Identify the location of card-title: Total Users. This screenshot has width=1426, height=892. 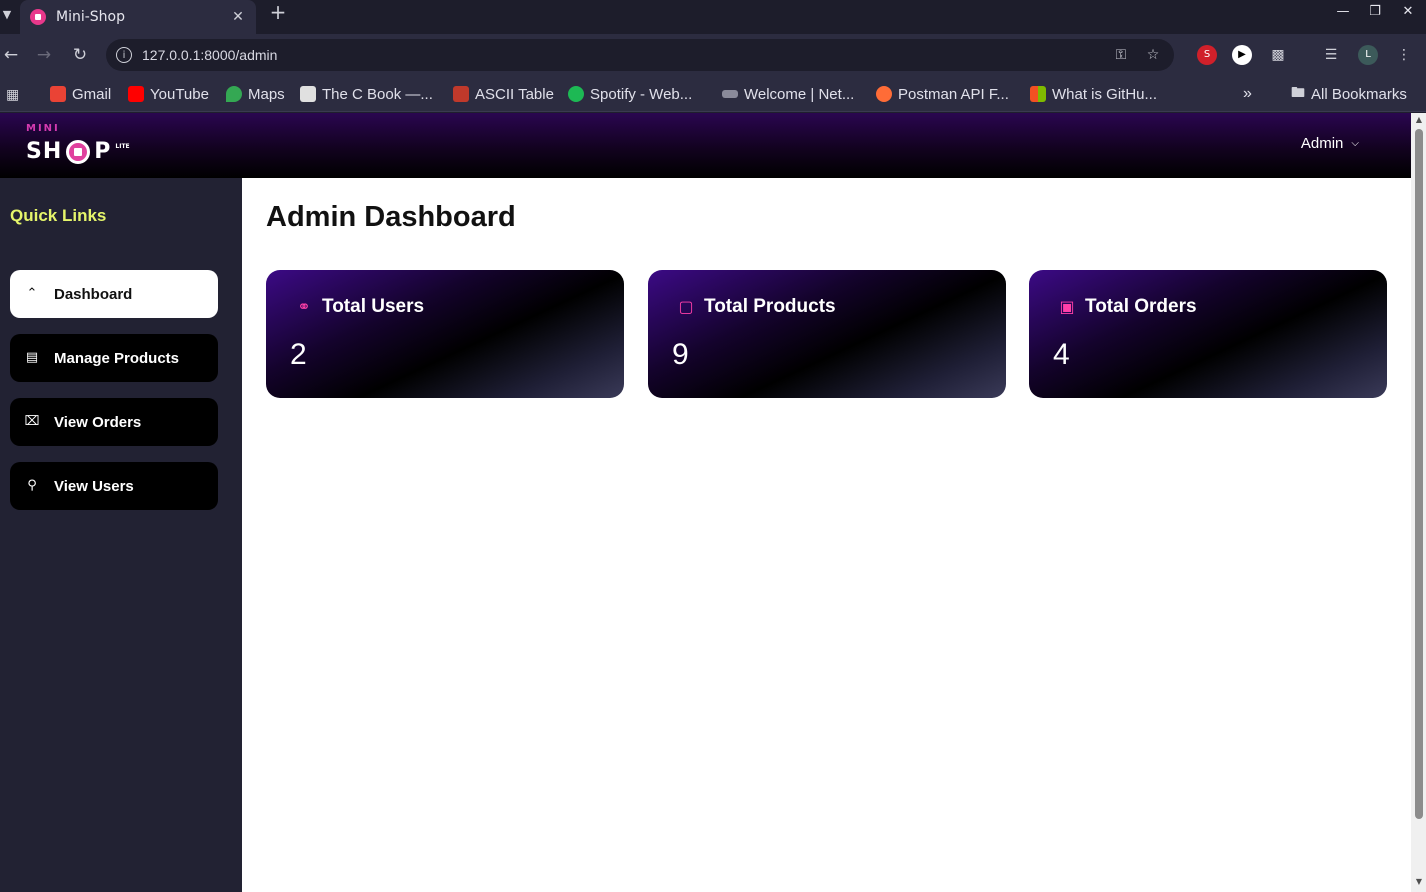
(373, 306).